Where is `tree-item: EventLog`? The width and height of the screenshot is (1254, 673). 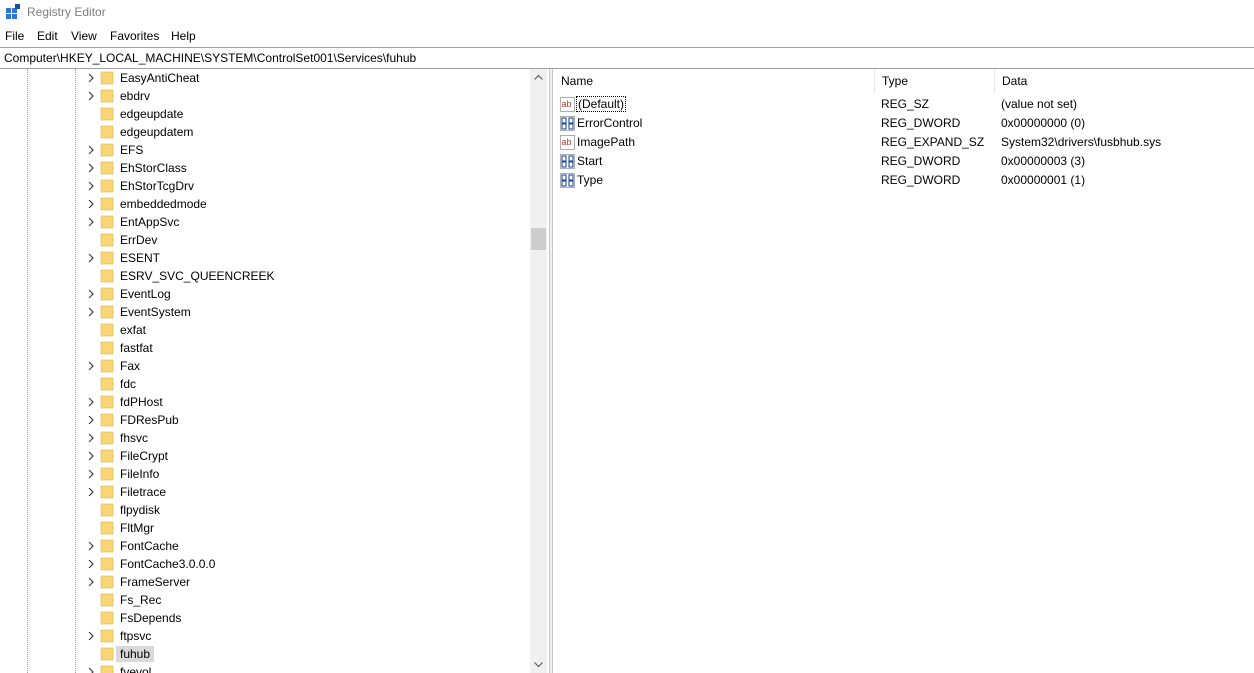
tree-item: EventLog is located at coordinates (265, 294).